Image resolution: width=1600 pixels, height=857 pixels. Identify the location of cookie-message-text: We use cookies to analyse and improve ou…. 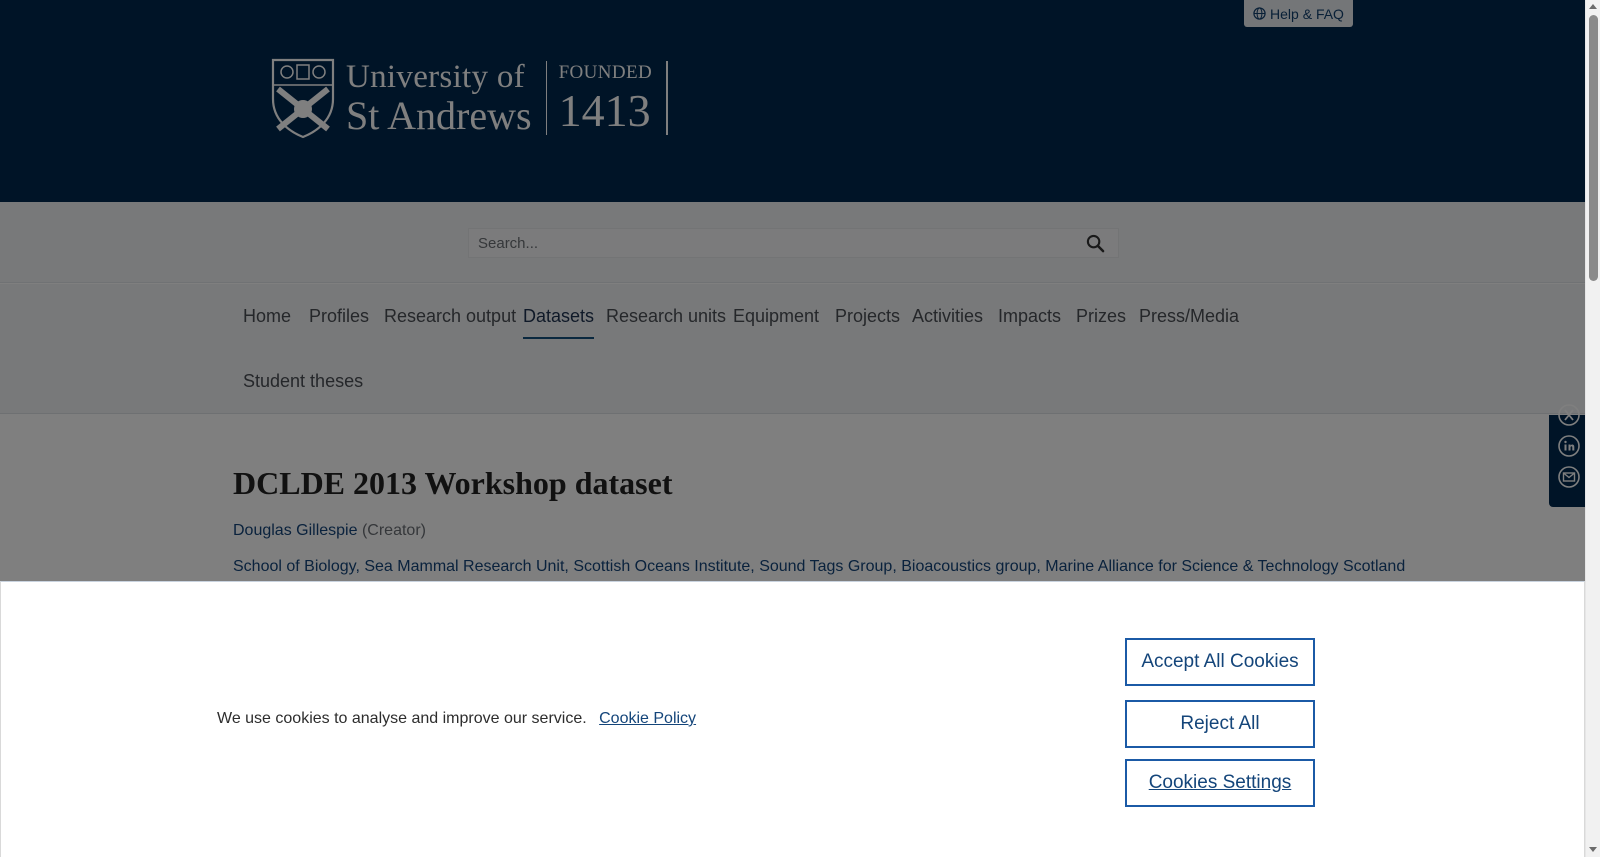
(402, 718).